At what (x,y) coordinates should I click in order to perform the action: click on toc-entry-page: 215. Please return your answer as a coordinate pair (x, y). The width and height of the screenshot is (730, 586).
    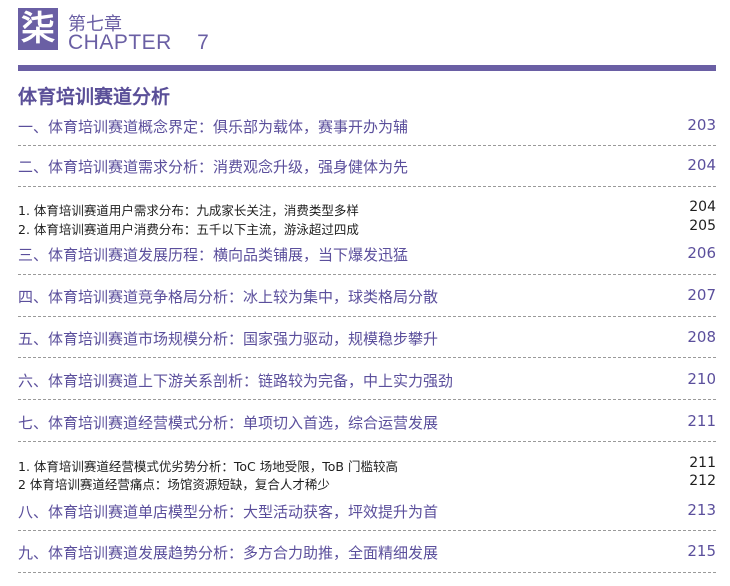
    Looking at the image, I should click on (701, 551).